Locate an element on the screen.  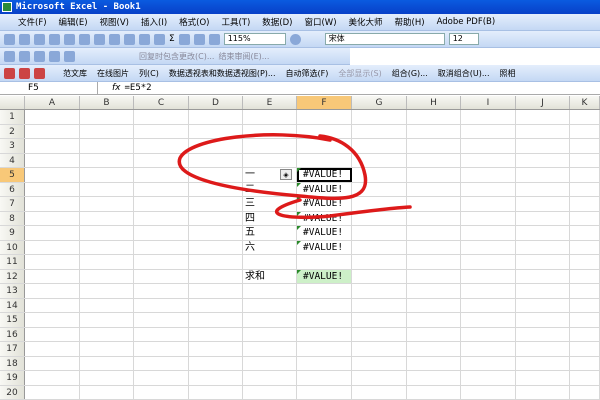
undo-icon is located at coordinates (144, 39).